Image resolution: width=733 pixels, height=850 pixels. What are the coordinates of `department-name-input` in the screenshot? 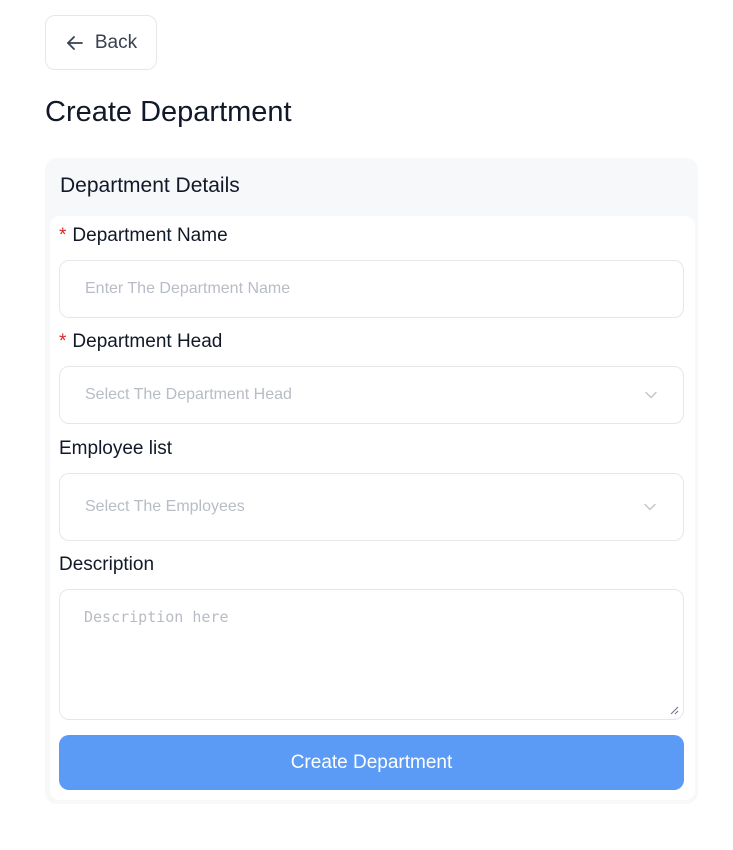 It's located at (371, 289).